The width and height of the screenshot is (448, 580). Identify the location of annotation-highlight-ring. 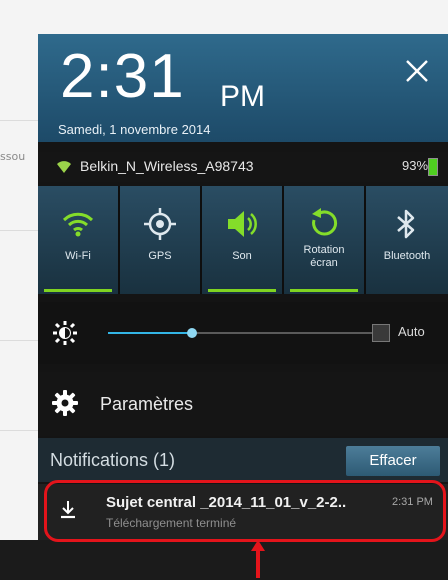
(245, 511).